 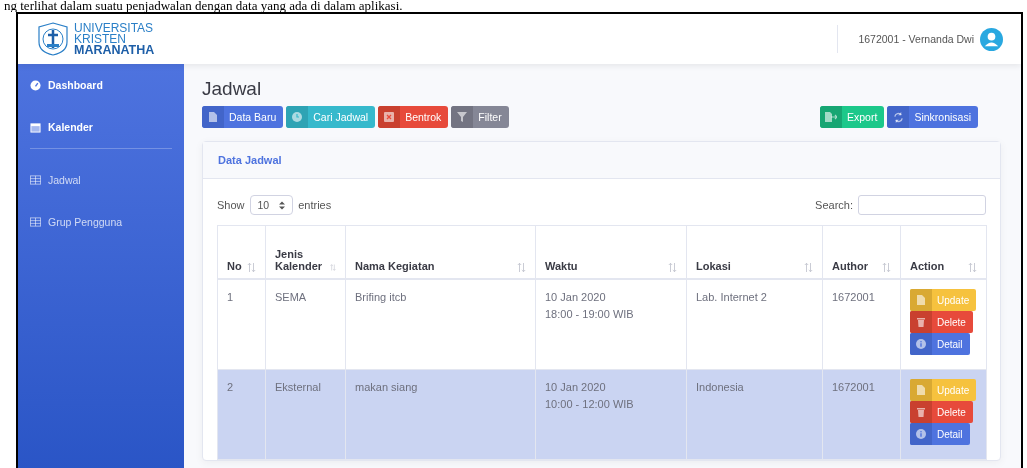 What do you see at coordinates (232, 89) in the screenshot?
I see `page-title: Jadwal` at bounding box center [232, 89].